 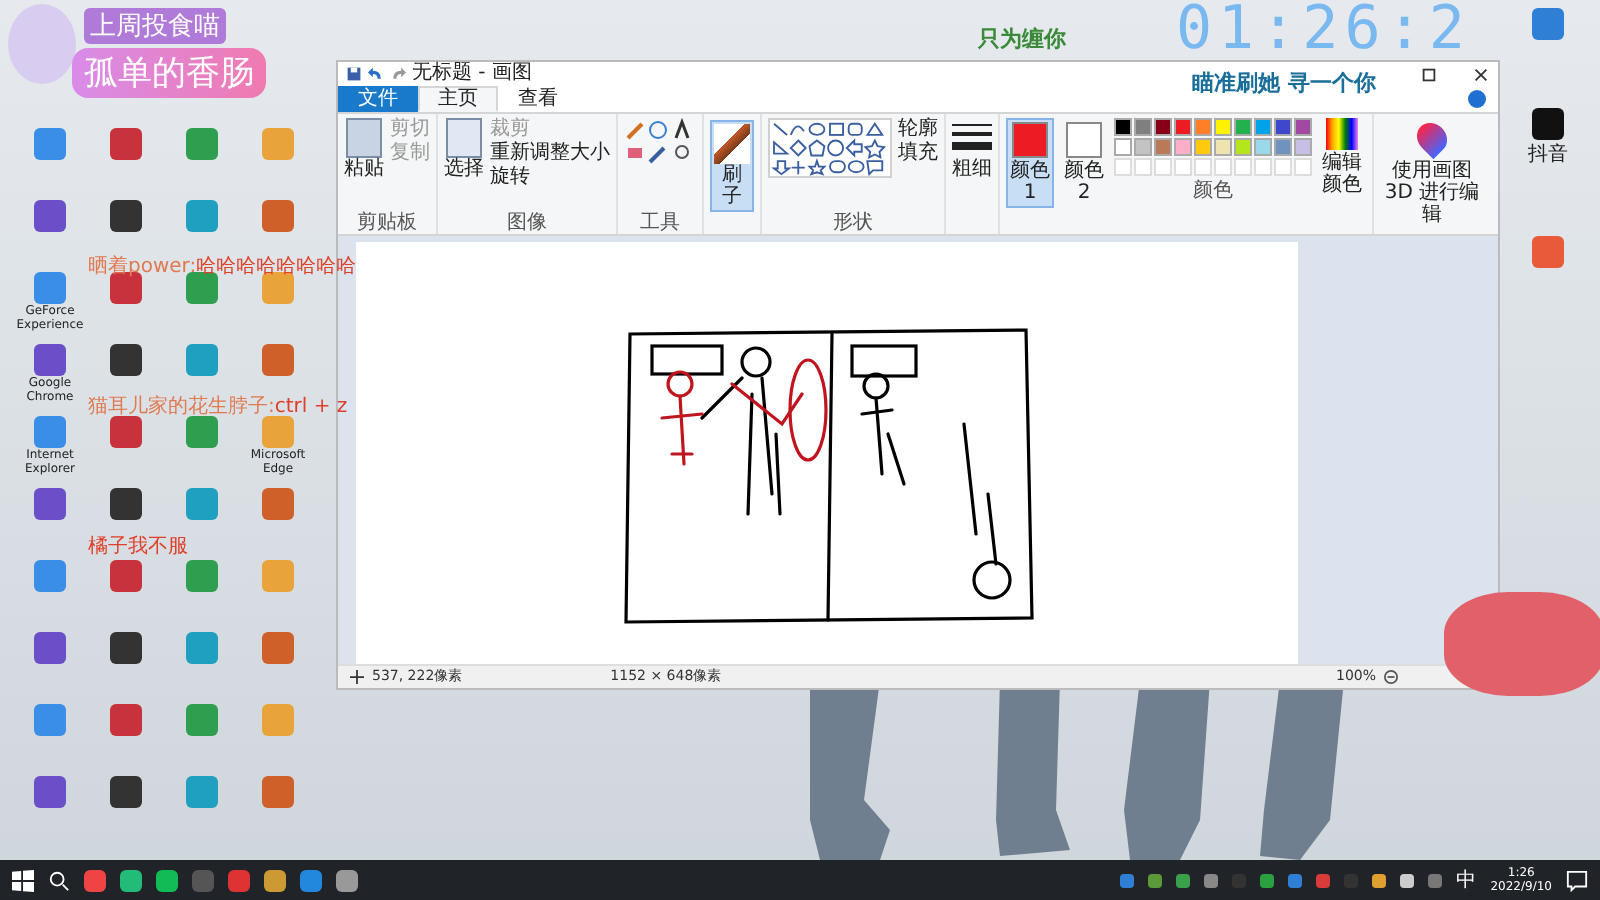 I want to click on color-button: 颜色 2, so click(x=1084, y=163).